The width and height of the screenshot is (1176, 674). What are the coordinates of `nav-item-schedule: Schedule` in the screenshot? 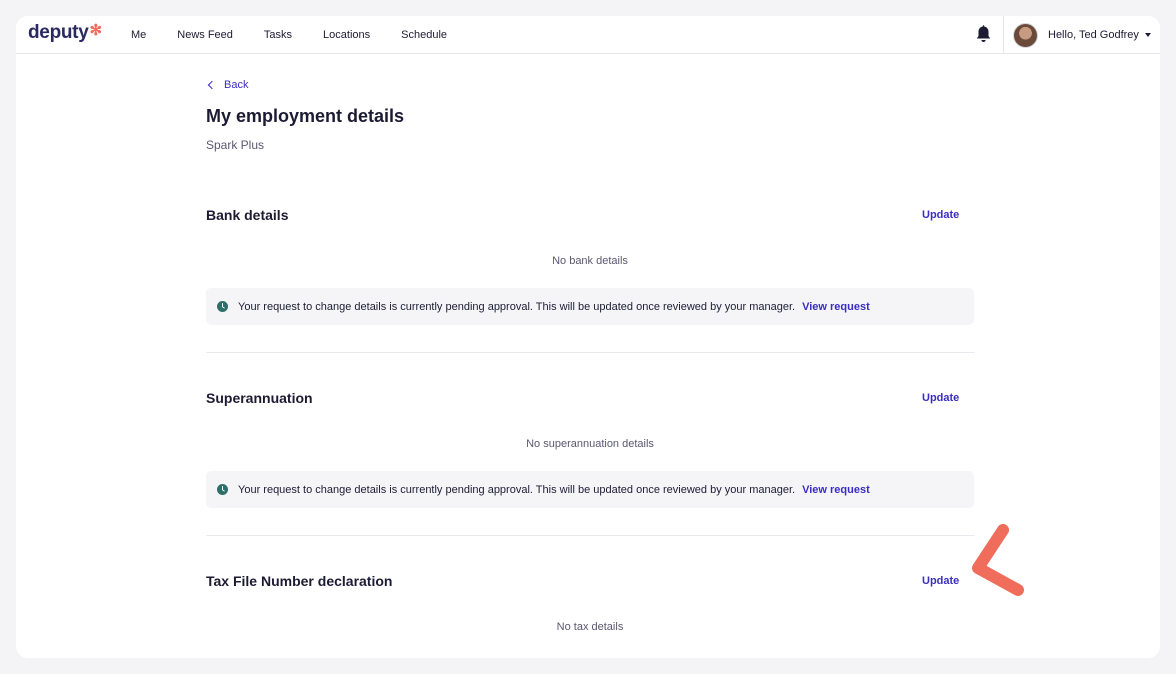 It's located at (424, 35).